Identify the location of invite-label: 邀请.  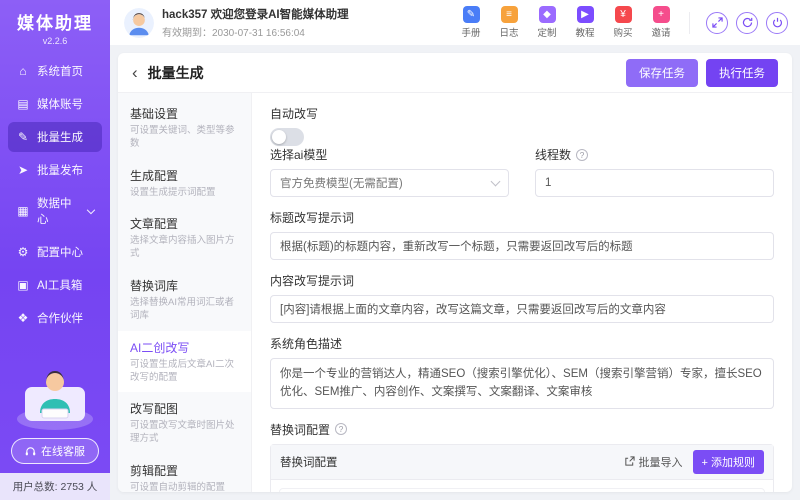
(661, 33).